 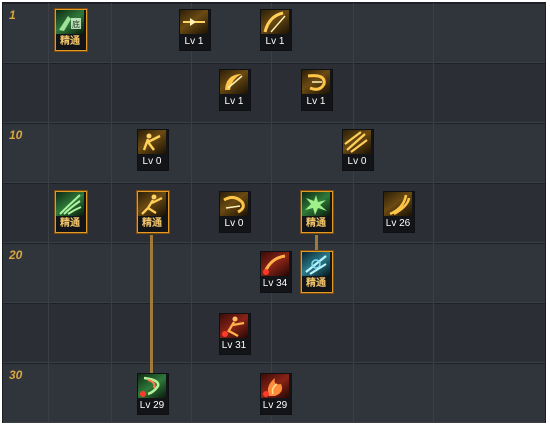 I want to click on lunge-icon, so click(x=151, y=142).